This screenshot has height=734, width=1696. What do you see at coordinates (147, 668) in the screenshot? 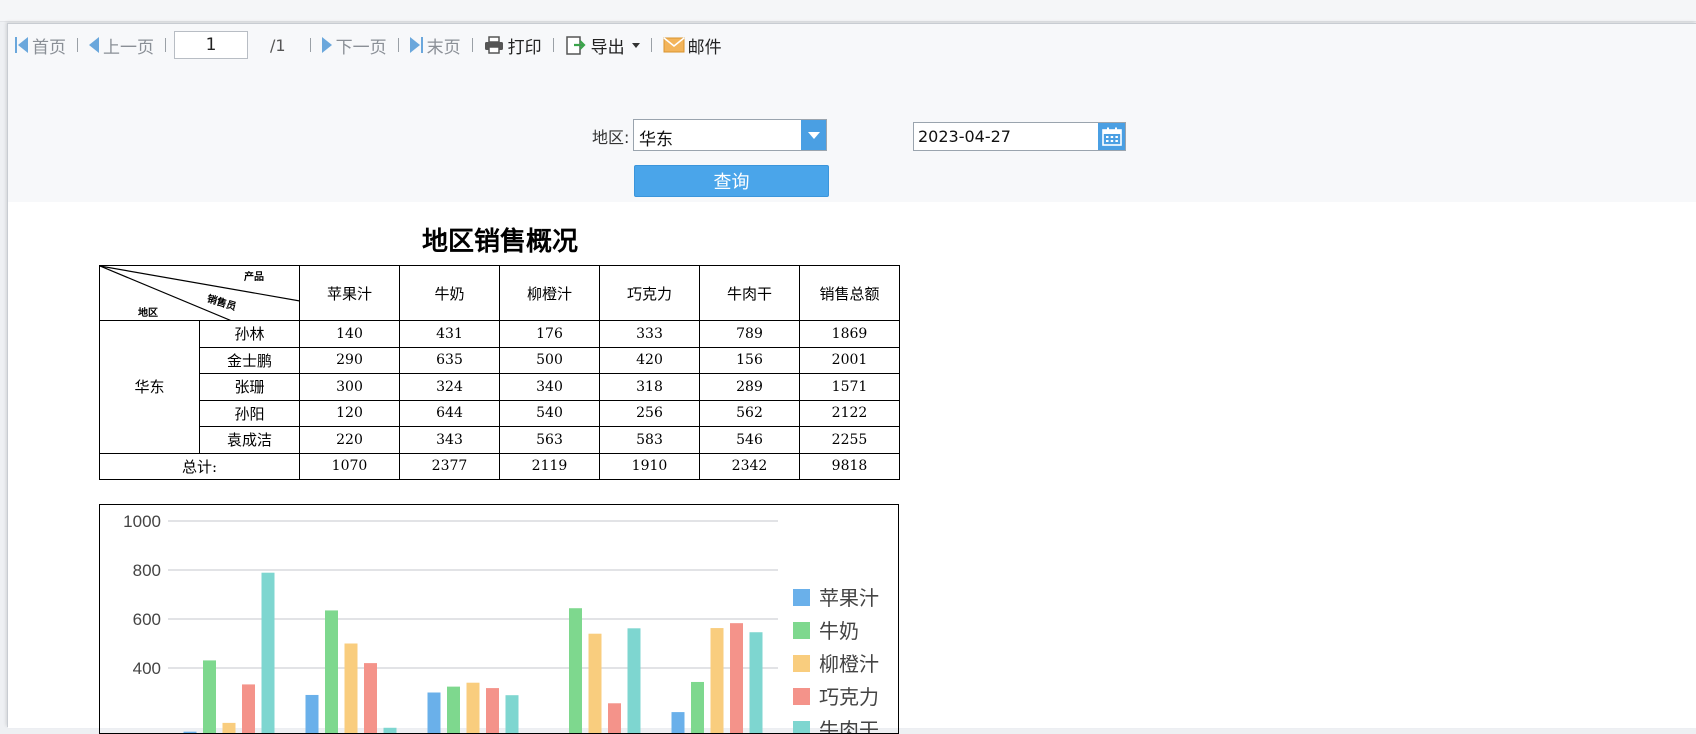
I see `y-tick-label: 400` at bounding box center [147, 668].